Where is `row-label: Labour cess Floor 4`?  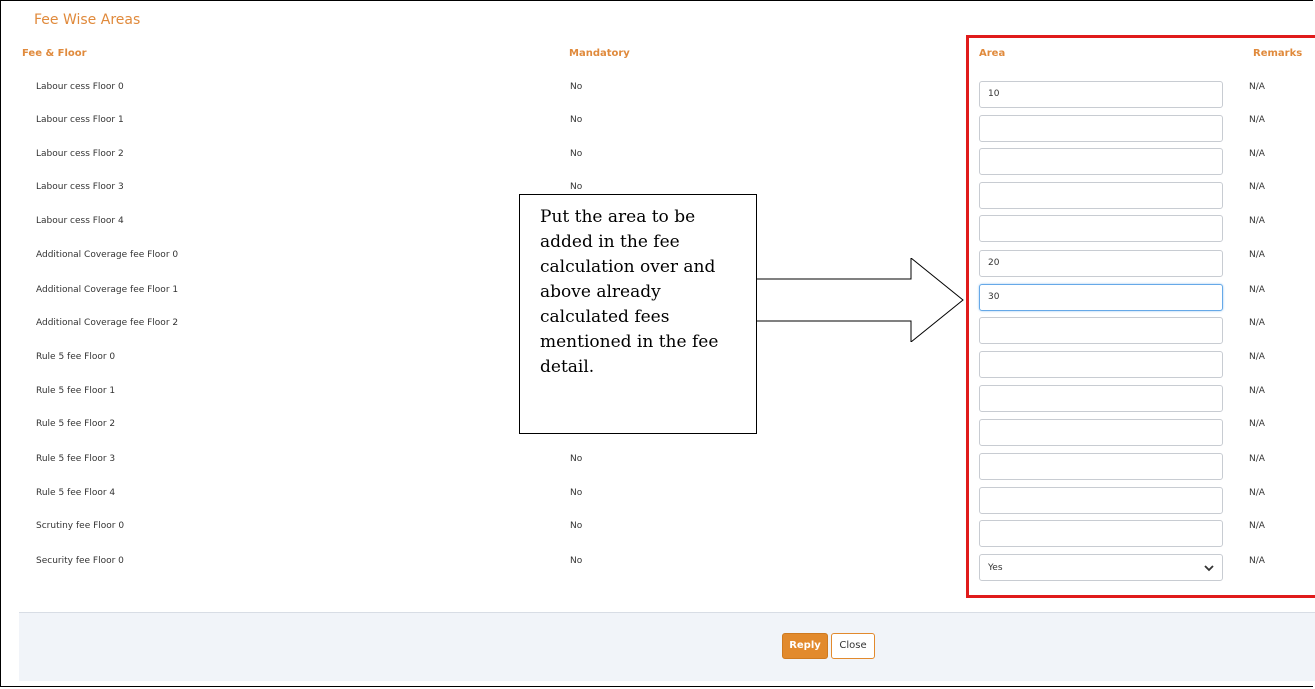 row-label: Labour cess Floor 4 is located at coordinates (80, 221).